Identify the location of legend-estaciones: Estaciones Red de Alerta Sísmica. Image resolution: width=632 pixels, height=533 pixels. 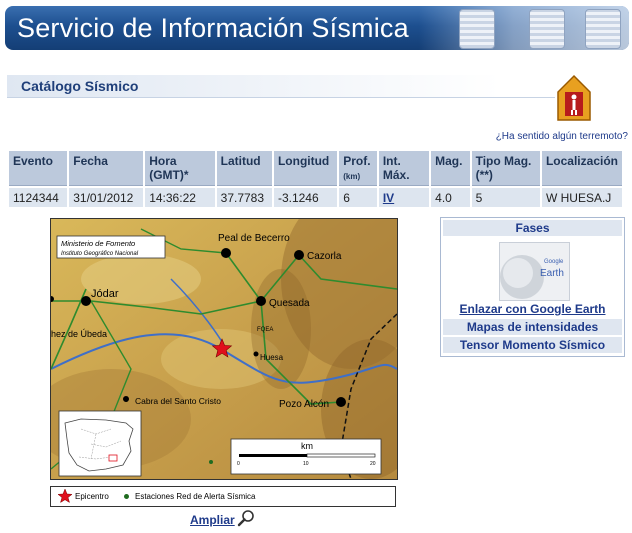
(195, 496).